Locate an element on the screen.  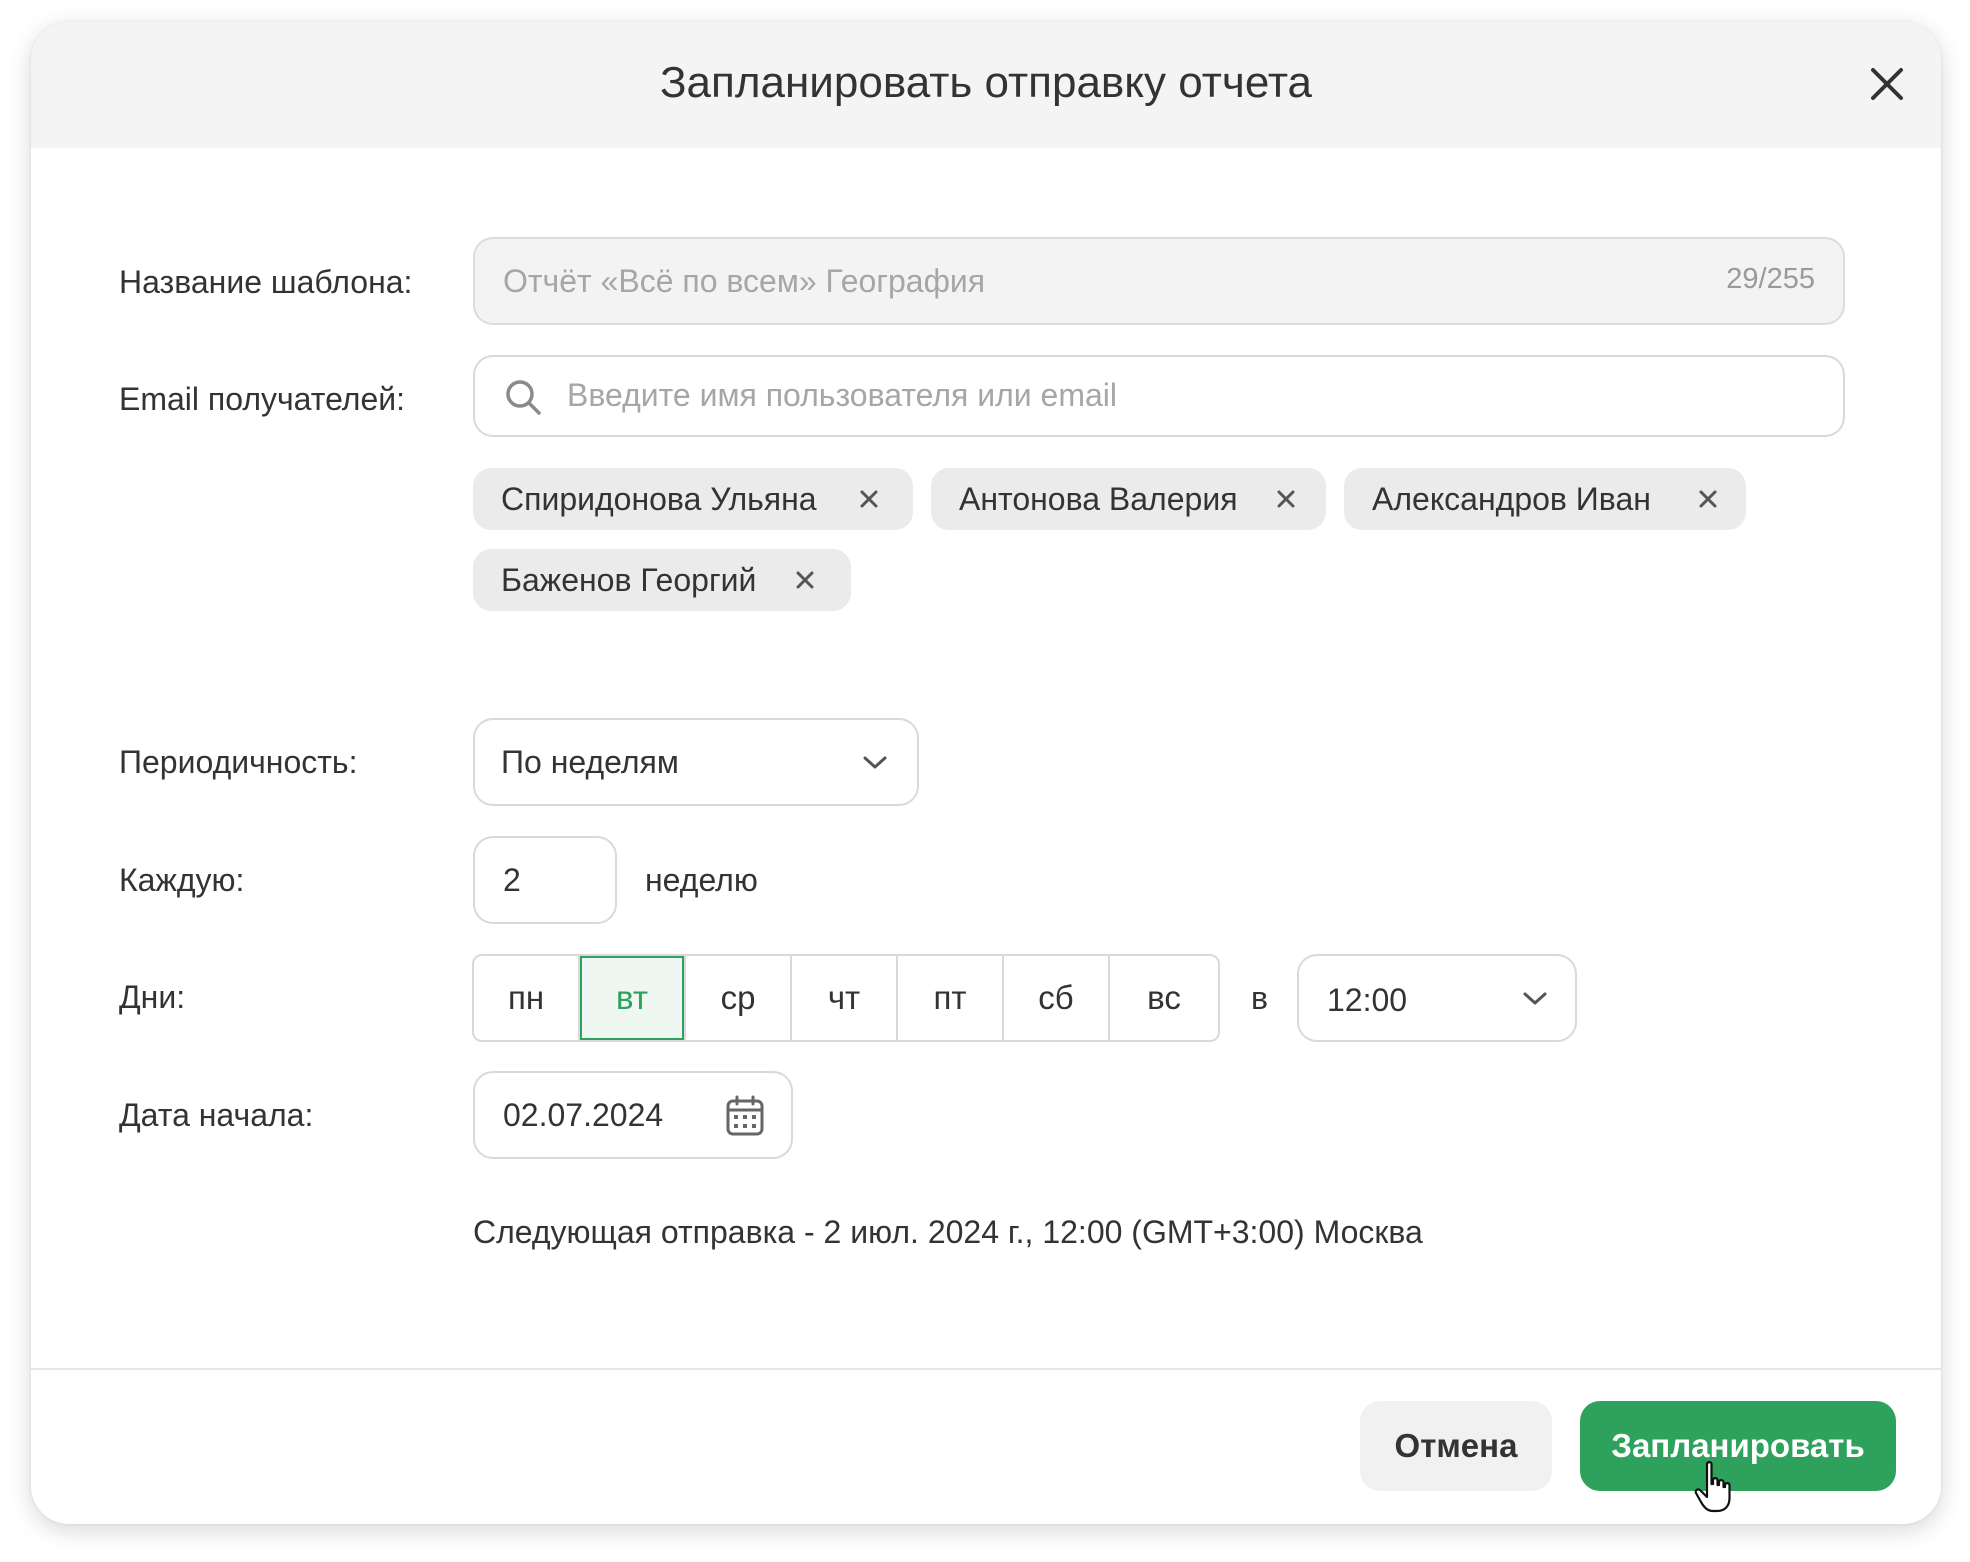
day-mon: пн is located at coordinates (527, 998).